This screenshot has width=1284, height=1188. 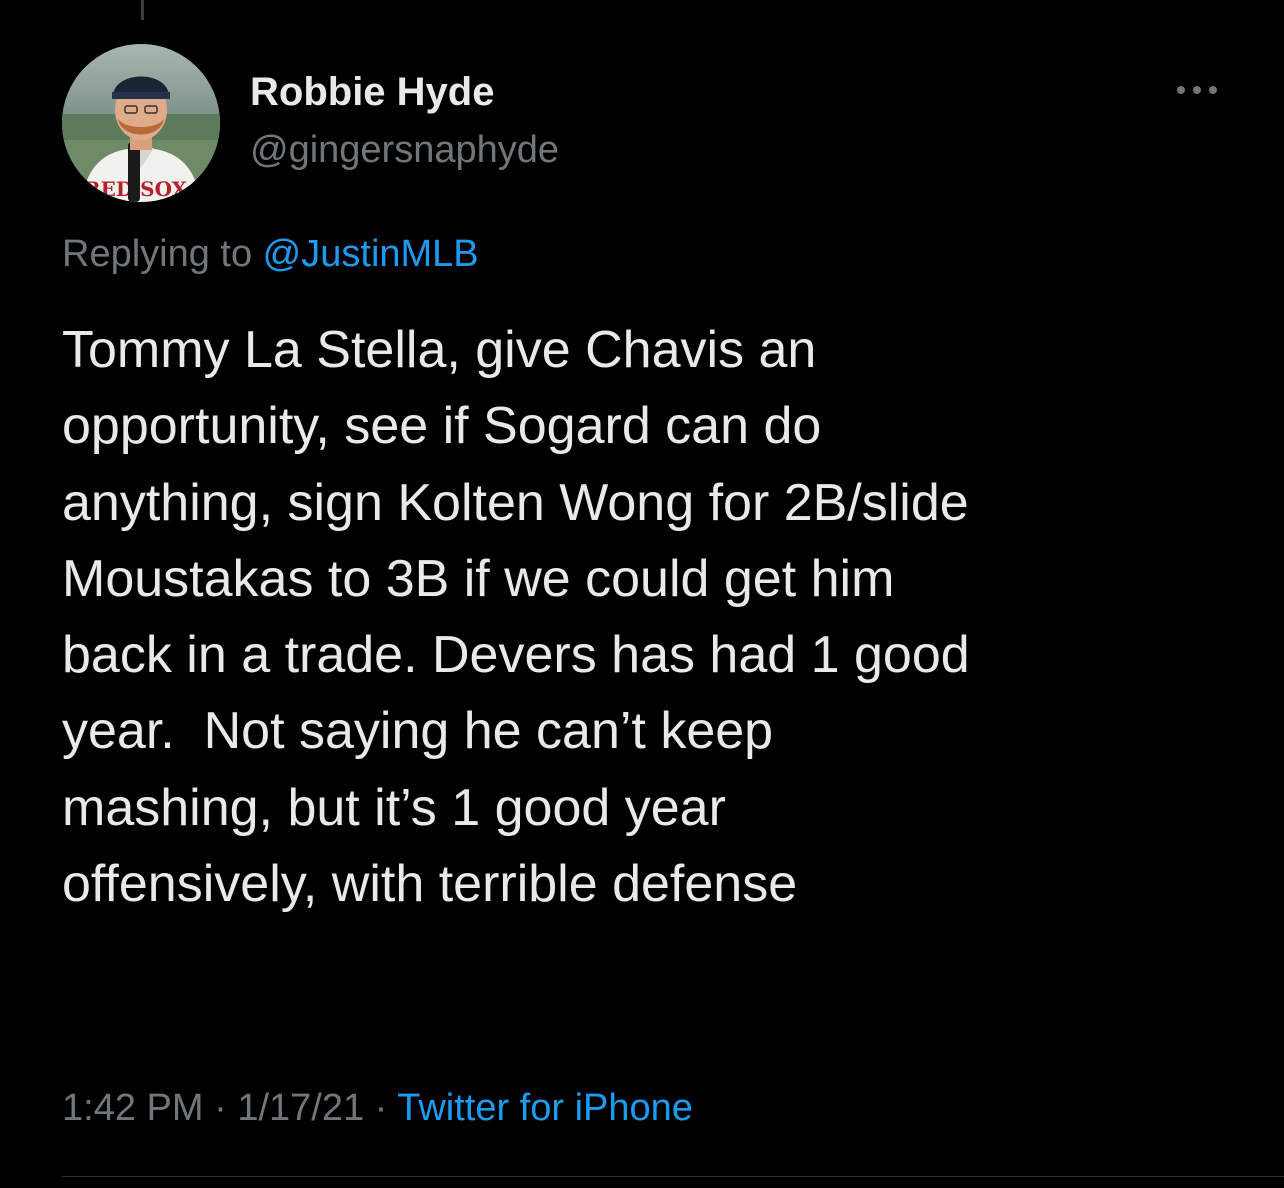 What do you see at coordinates (1197, 90) in the screenshot?
I see `ellipsis-icon` at bounding box center [1197, 90].